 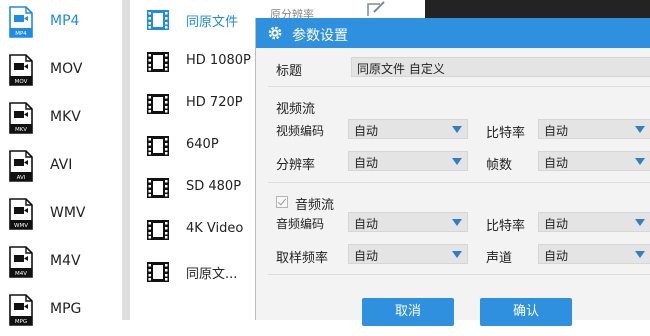 What do you see at coordinates (556, 131) in the screenshot?
I see `video-bitrate-value: 自动` at bounding box center [556, 131].